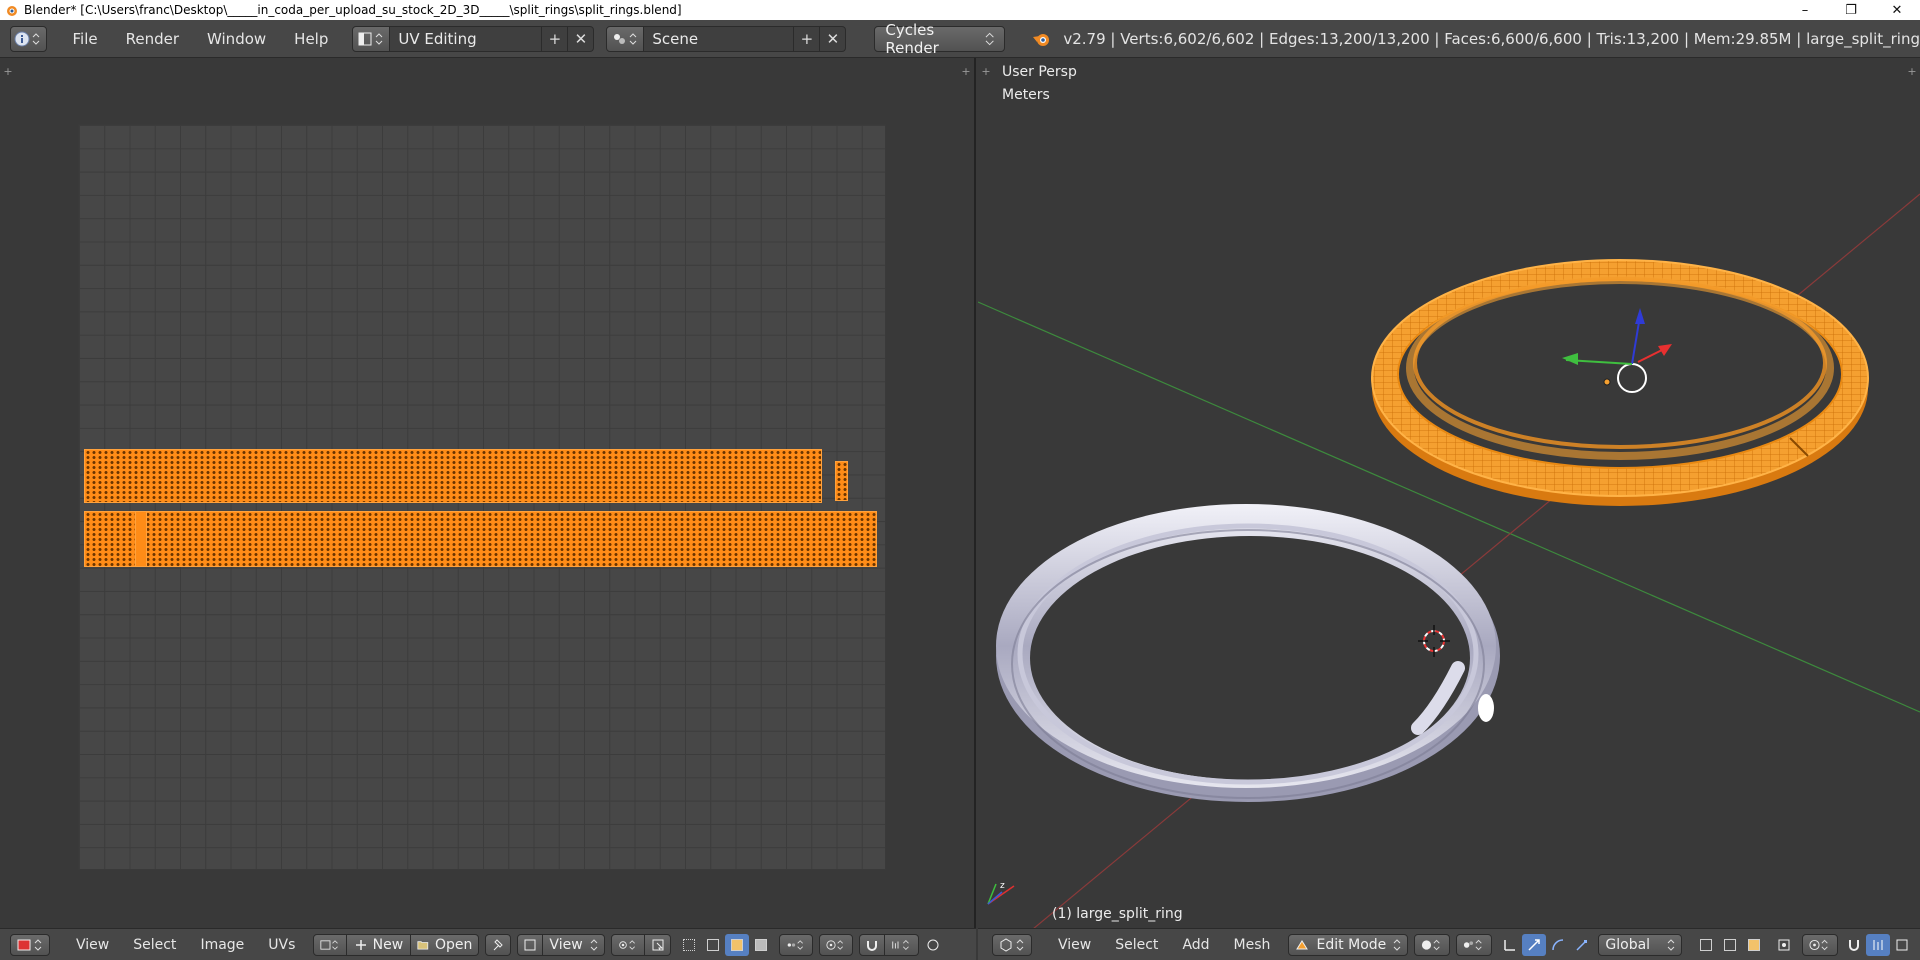  Describe the element at coordinates (625, 38) in the screenshot. I see `scene-icon` at that location.